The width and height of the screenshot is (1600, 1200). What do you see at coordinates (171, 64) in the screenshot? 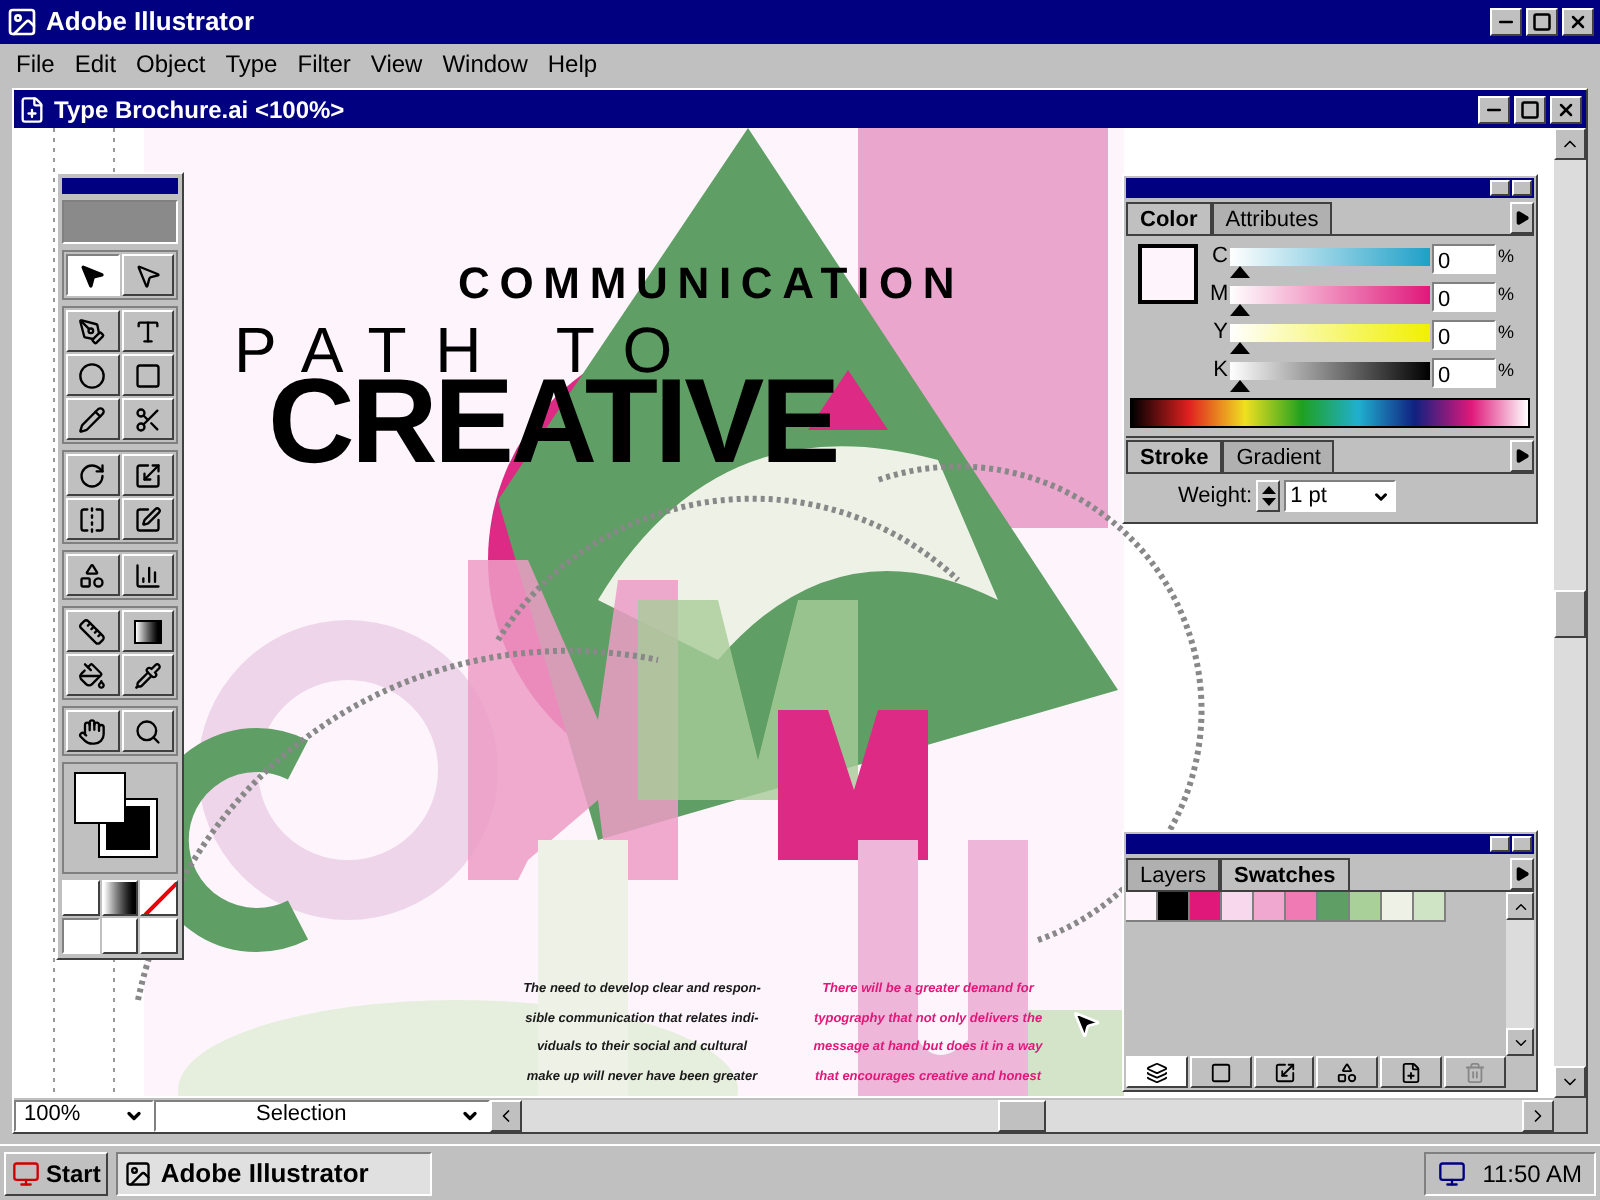
I see `menu-item: Object` at bounding box center [171, 64].